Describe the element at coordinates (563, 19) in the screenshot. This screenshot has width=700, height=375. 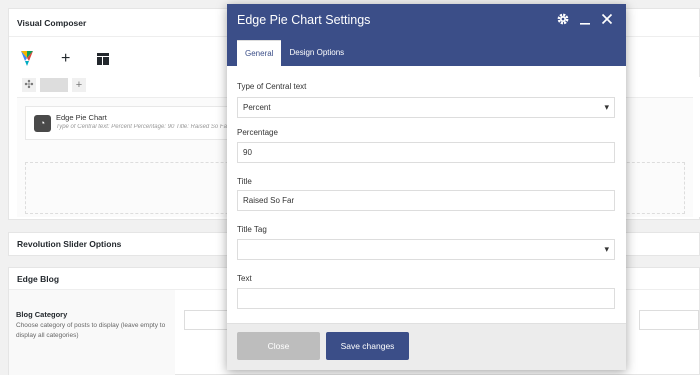
I see `gear-icon` at that location.